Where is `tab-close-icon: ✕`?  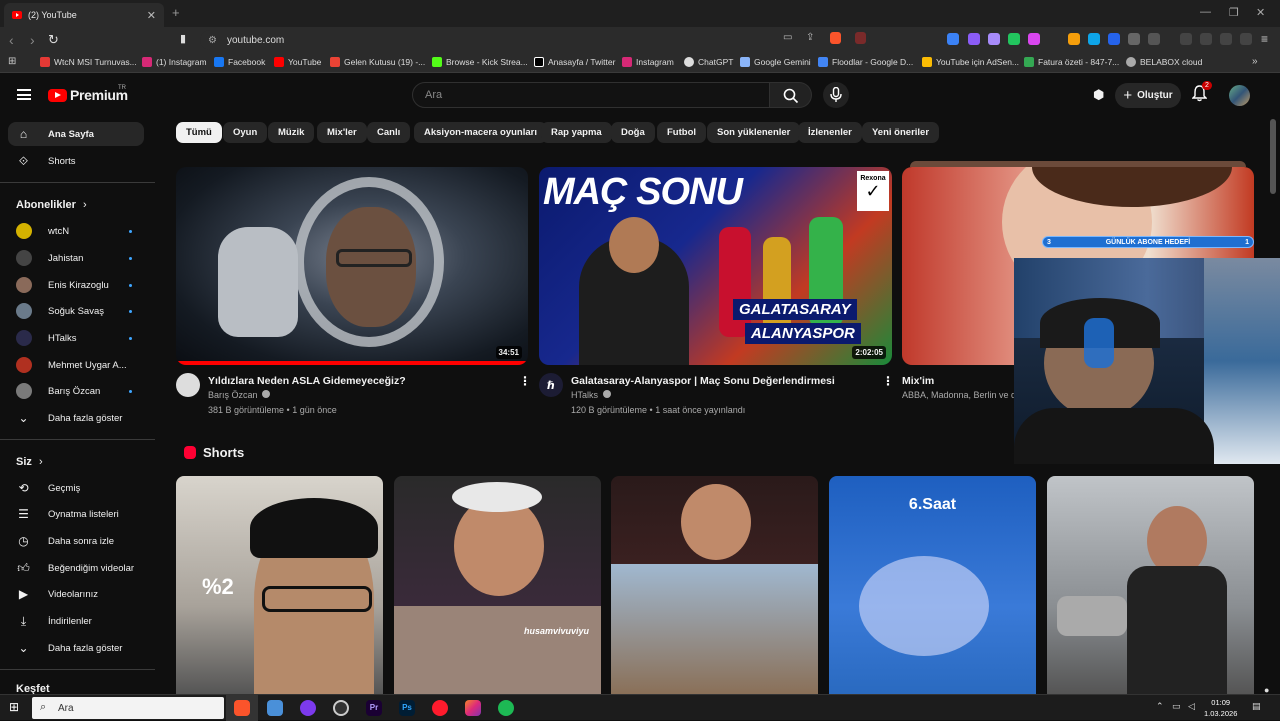 tab-close-icon: ✕ is located at coordinates (151, 15).